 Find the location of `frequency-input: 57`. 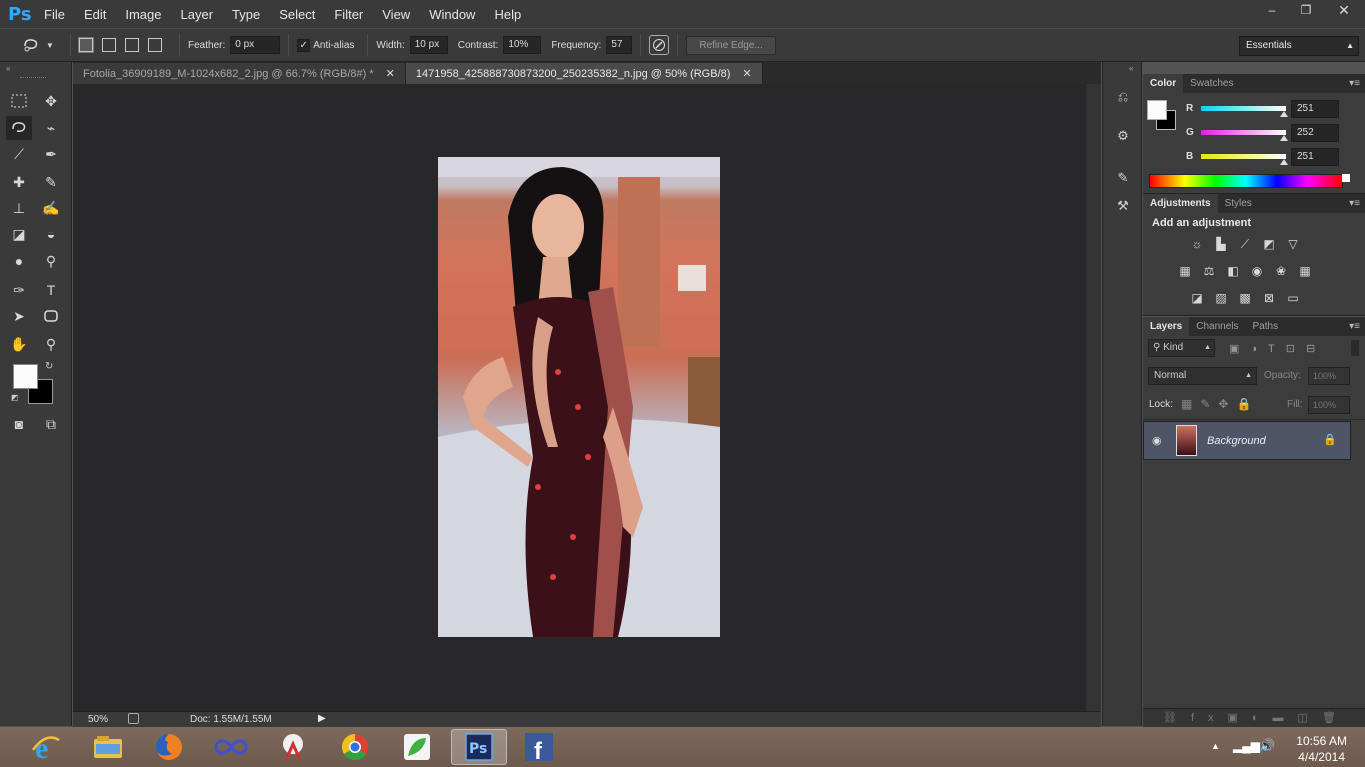

frequency-input: 57 is located at coordinates (619, 45).